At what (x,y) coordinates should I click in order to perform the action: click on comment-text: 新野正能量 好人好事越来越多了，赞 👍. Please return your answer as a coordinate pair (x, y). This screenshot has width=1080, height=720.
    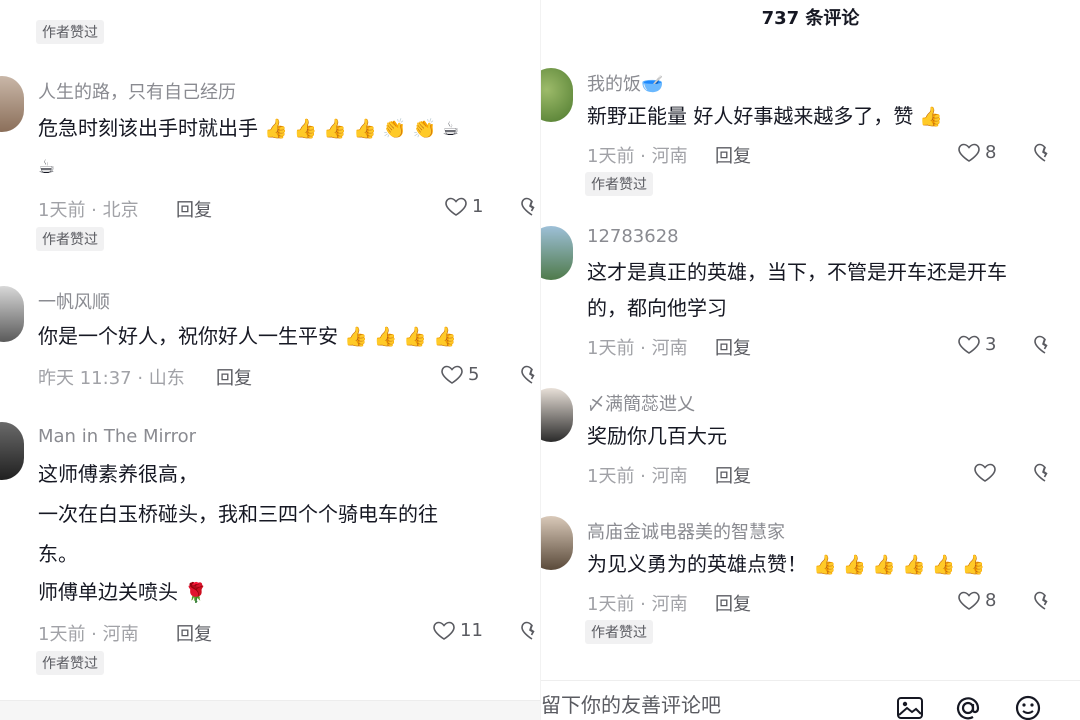
    Looking at the image, I should click on (765, 116).